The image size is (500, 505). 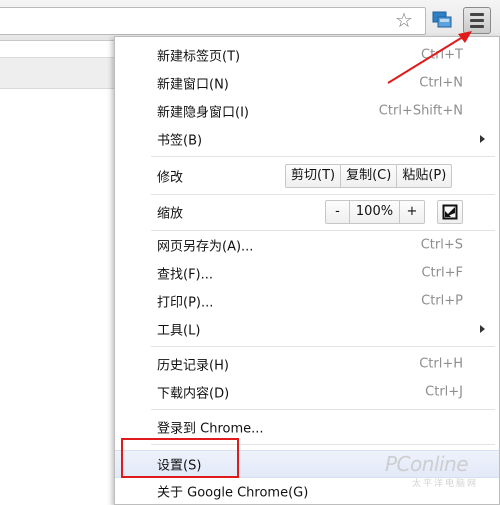 I want to click on menu-item-label: 新建标签页(T), so click(x=199, y=57).